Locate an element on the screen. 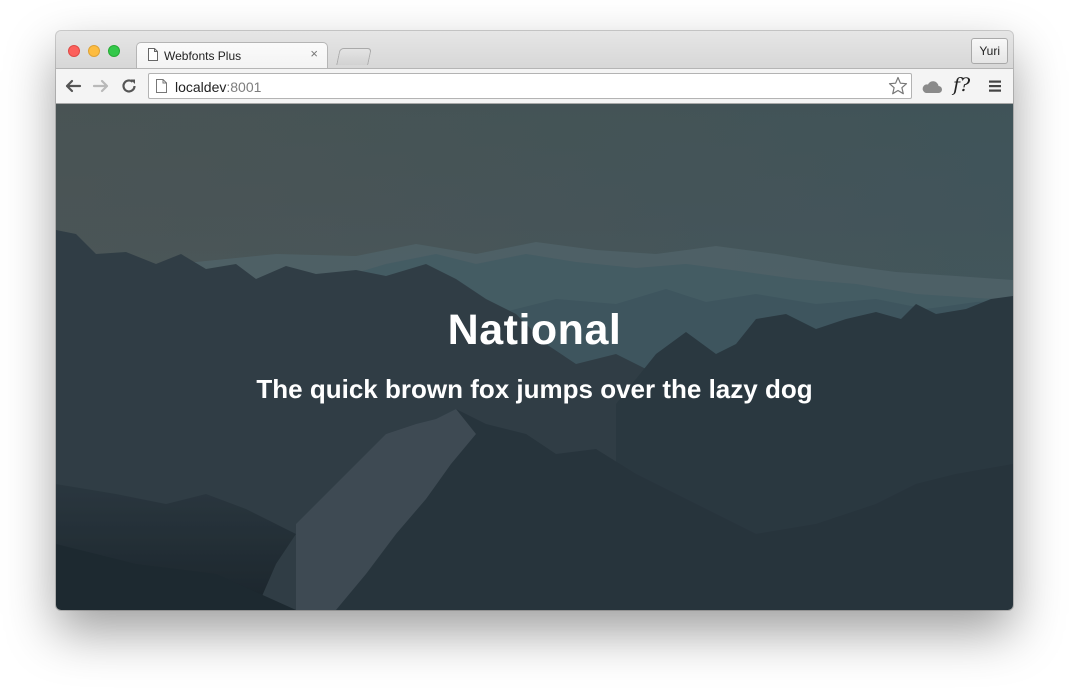  address-bar: localdev:8001 is located at coordinates (530, 86).